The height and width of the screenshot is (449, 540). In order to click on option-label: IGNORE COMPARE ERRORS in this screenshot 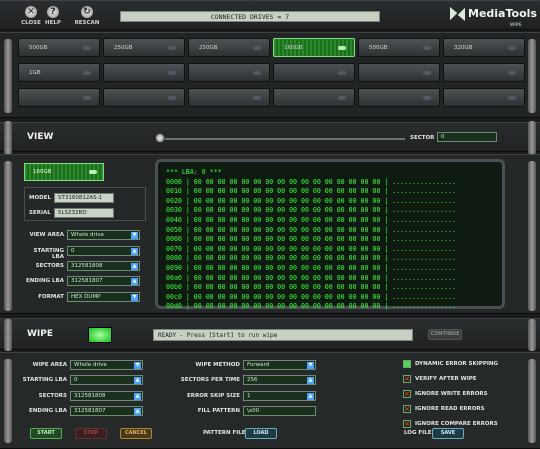, I will do `click(456, 424)`.